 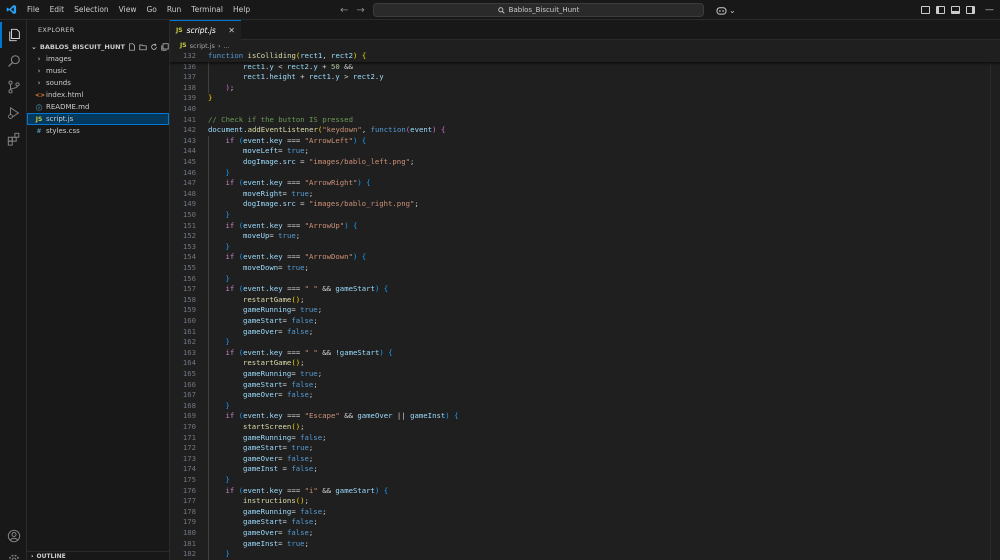 I want to click on menu-run: Run, so click(x=174, y=10).